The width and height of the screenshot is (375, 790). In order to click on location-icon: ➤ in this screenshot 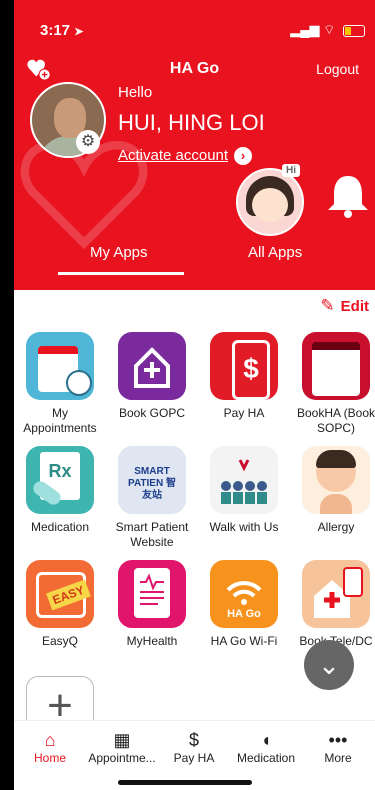, I will do `click(79, 32)`.